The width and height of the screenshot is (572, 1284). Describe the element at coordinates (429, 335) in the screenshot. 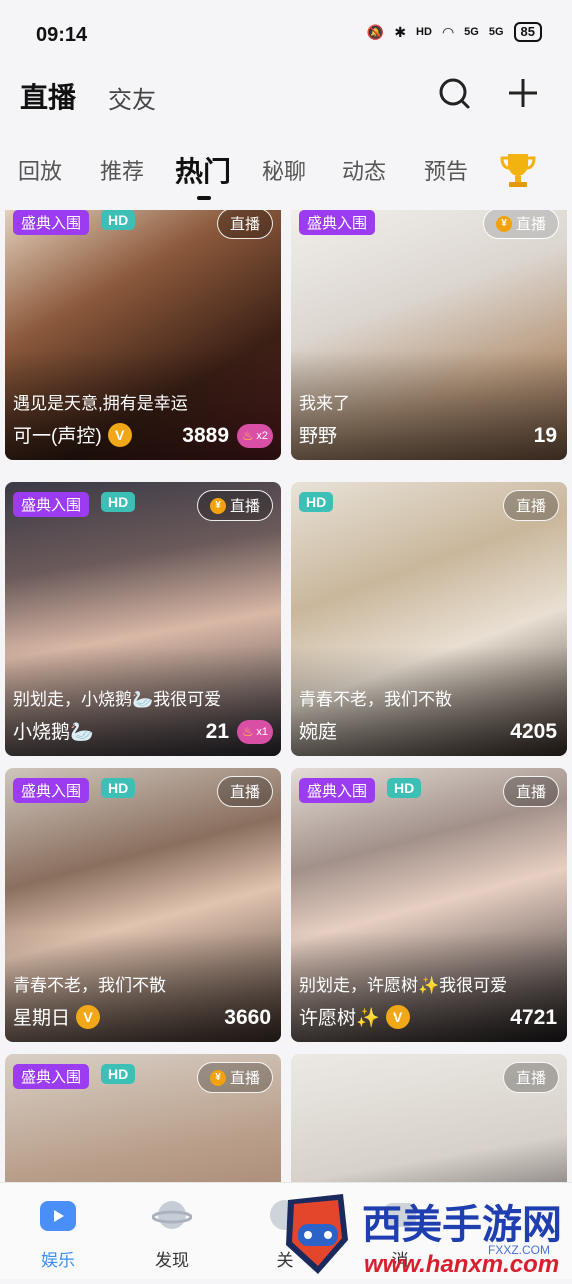

I see `live-card: 盛典入围 ¥ 直播 我来了 野野 19` at that location.